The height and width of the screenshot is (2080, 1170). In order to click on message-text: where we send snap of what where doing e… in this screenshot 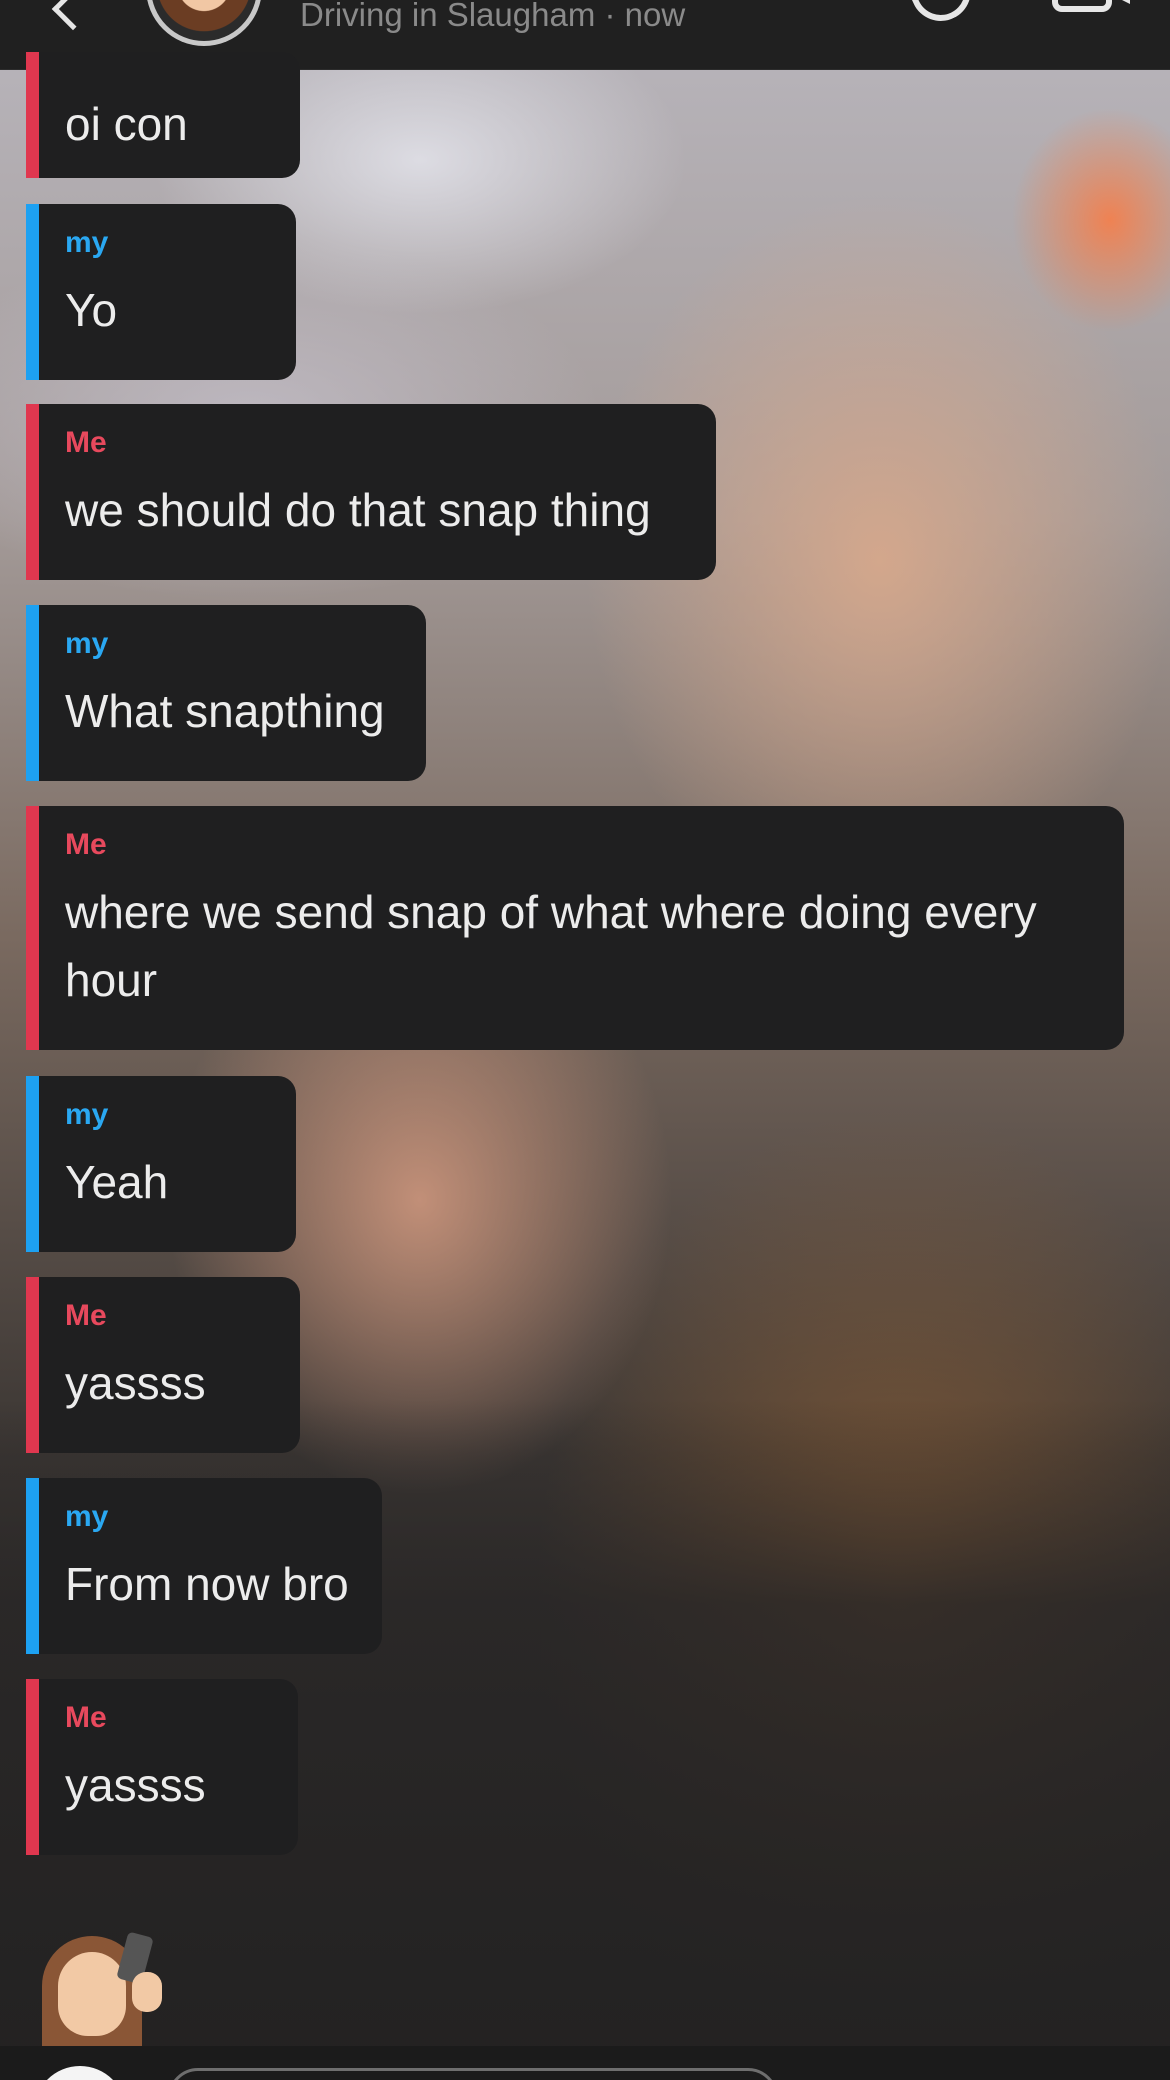, I will do `click(551, 946)`.